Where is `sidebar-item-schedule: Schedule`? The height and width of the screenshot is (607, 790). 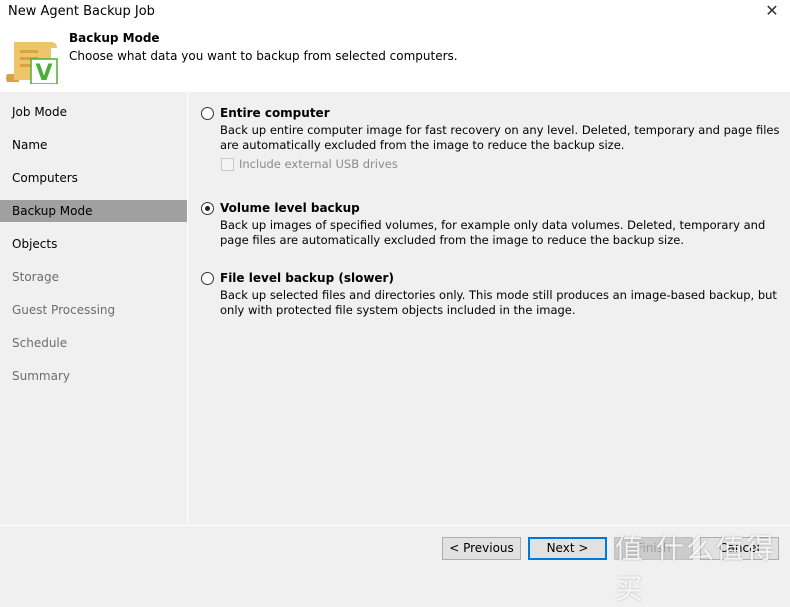 sidebar-item-schedule: Schedule is located at coordinates (40, 343).